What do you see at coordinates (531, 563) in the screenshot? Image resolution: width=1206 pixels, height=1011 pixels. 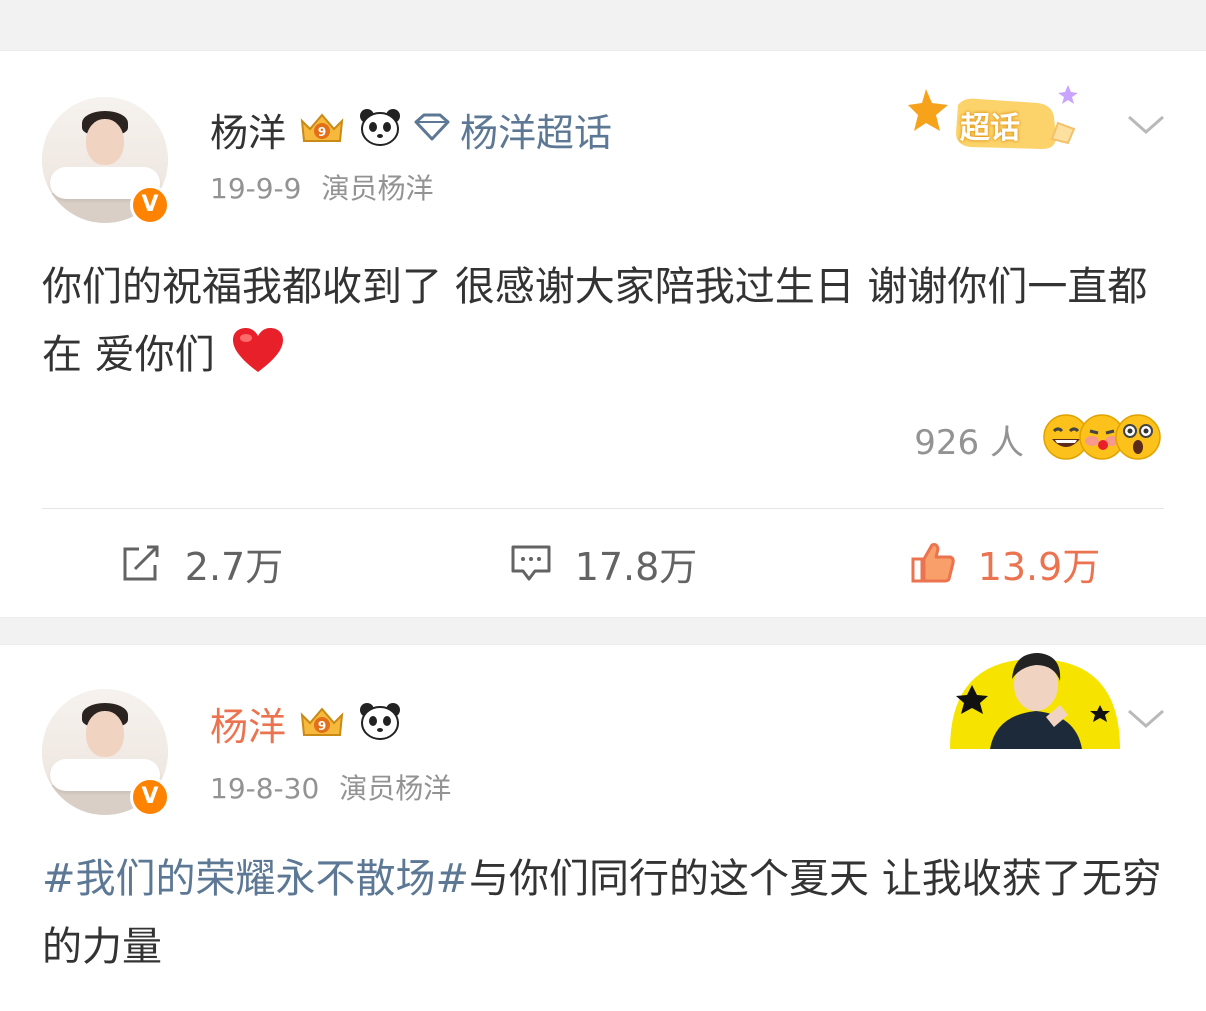 I see `comment-icon` at bounding box center [531, 563].